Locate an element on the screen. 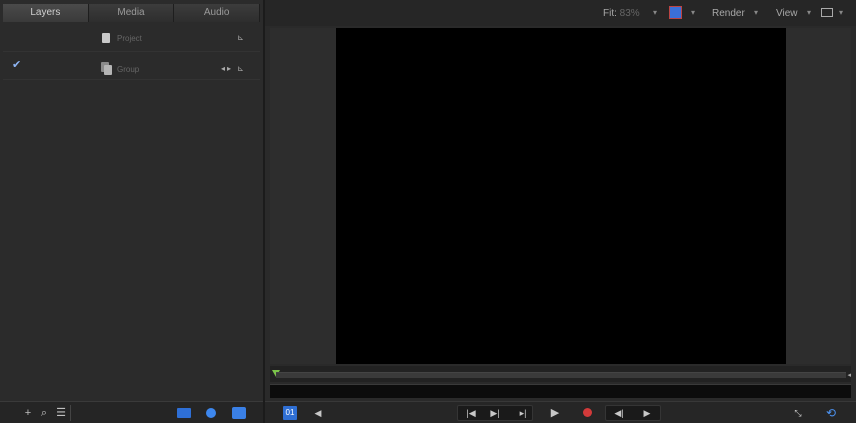 Image resolution: width=856 pixels, height=423 pixels. layer-name: Project is located at coordinates (129, 38).